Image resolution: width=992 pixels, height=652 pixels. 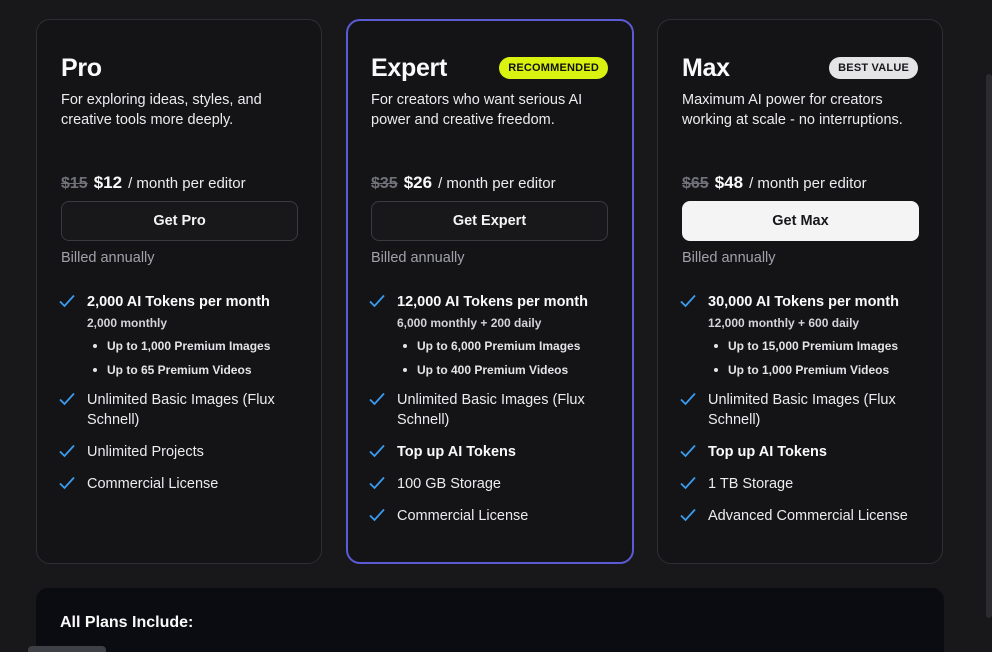 What do you see at coordinates (553, 68) in the screenshot?
I see `recommended-badge: RECOMMENDED` at bounding box center [553, 68].